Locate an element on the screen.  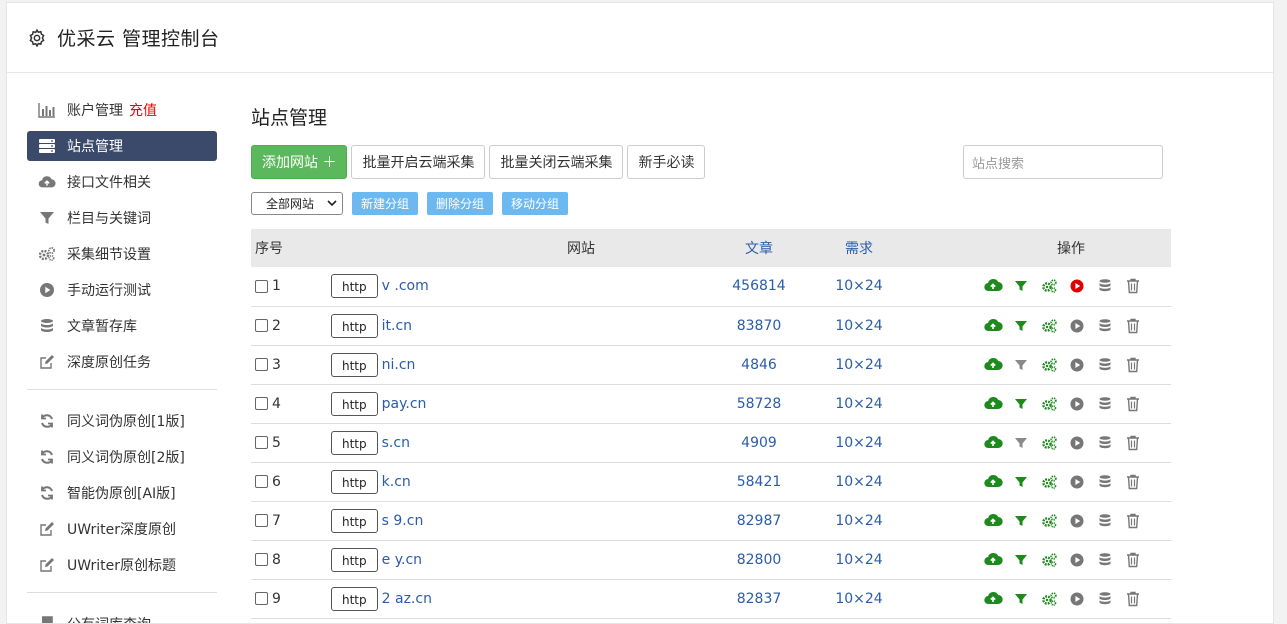
site-domain-link: e y.cn is located at coordinates (402, 560).